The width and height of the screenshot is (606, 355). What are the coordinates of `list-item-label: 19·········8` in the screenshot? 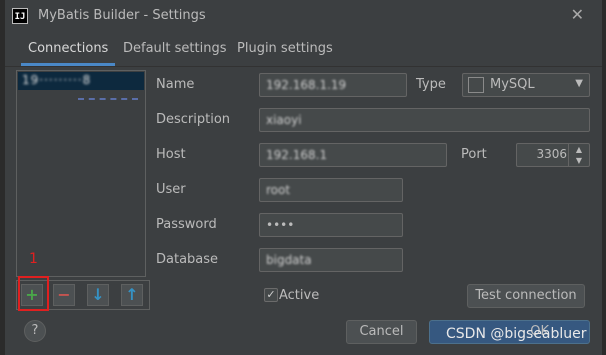 It's located at (57, 80).